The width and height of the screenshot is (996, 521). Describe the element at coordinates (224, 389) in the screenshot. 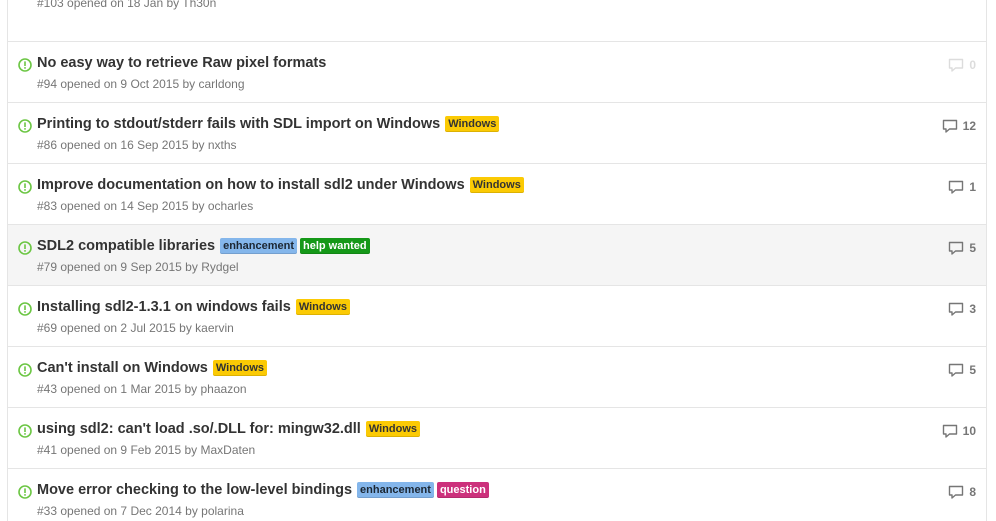

I see `issue-author-link: phaazon` at that location.